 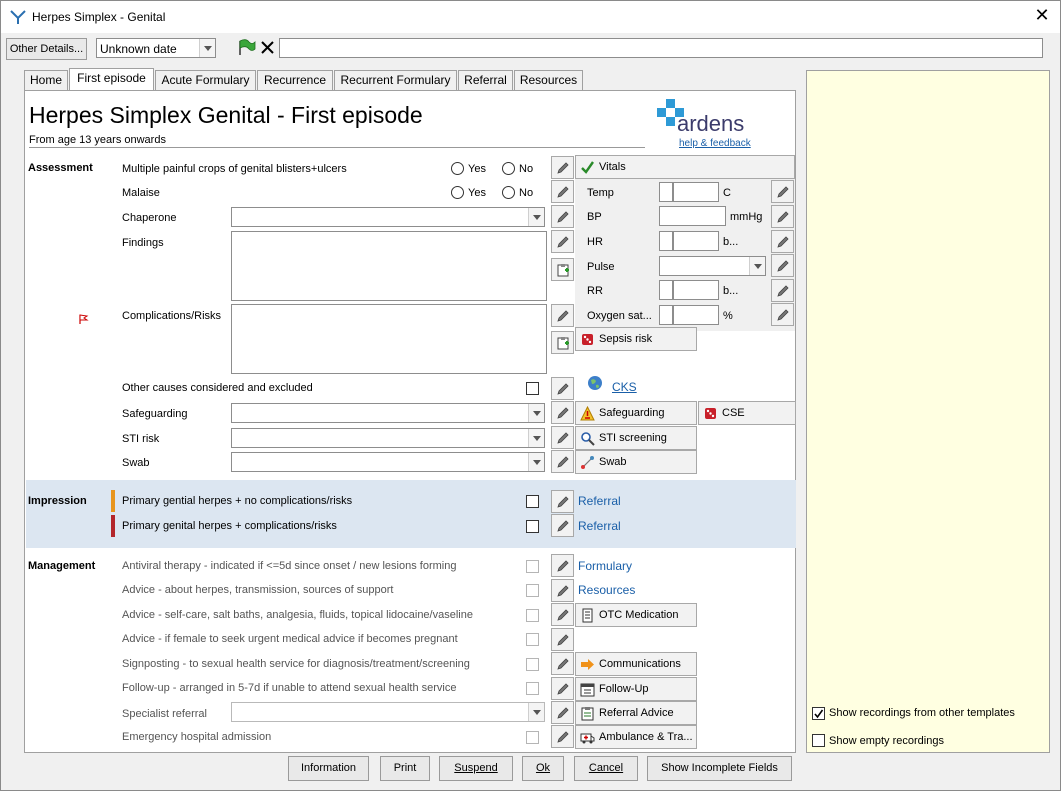 What do you see at coordinates (605, 566) in the screenshot?
I see `formulary-link: Formulary` at bounding box center [605, 566].